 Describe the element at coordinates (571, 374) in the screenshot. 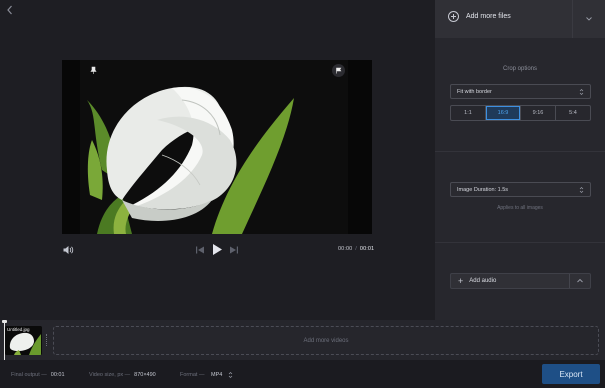

I see `export-button: Export` at that location.